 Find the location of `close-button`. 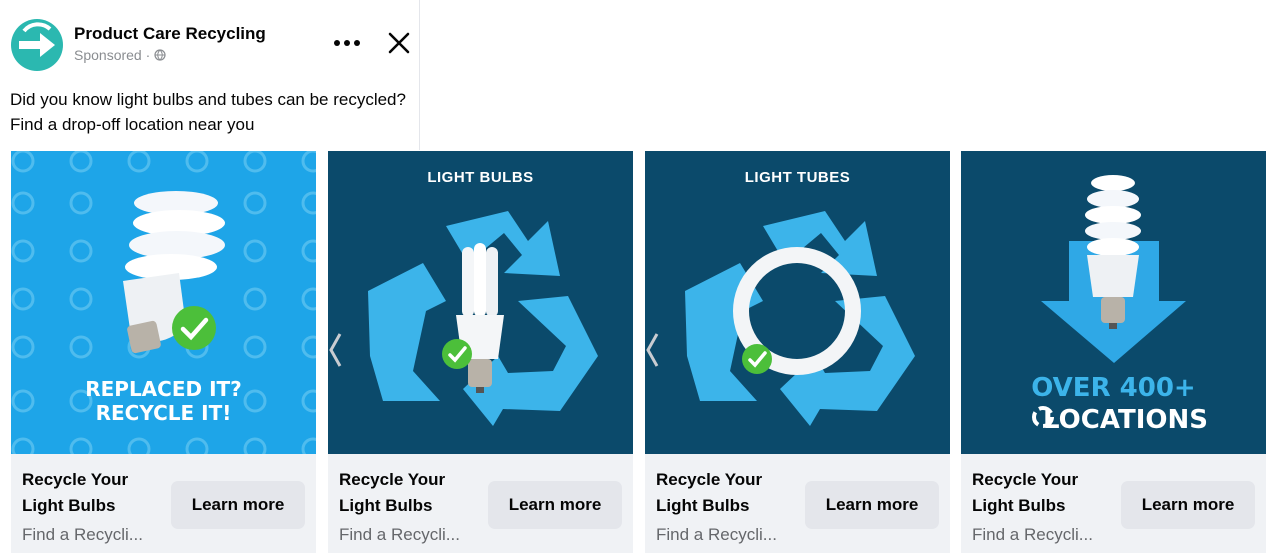

close-button is located at coordinates (399, 43).